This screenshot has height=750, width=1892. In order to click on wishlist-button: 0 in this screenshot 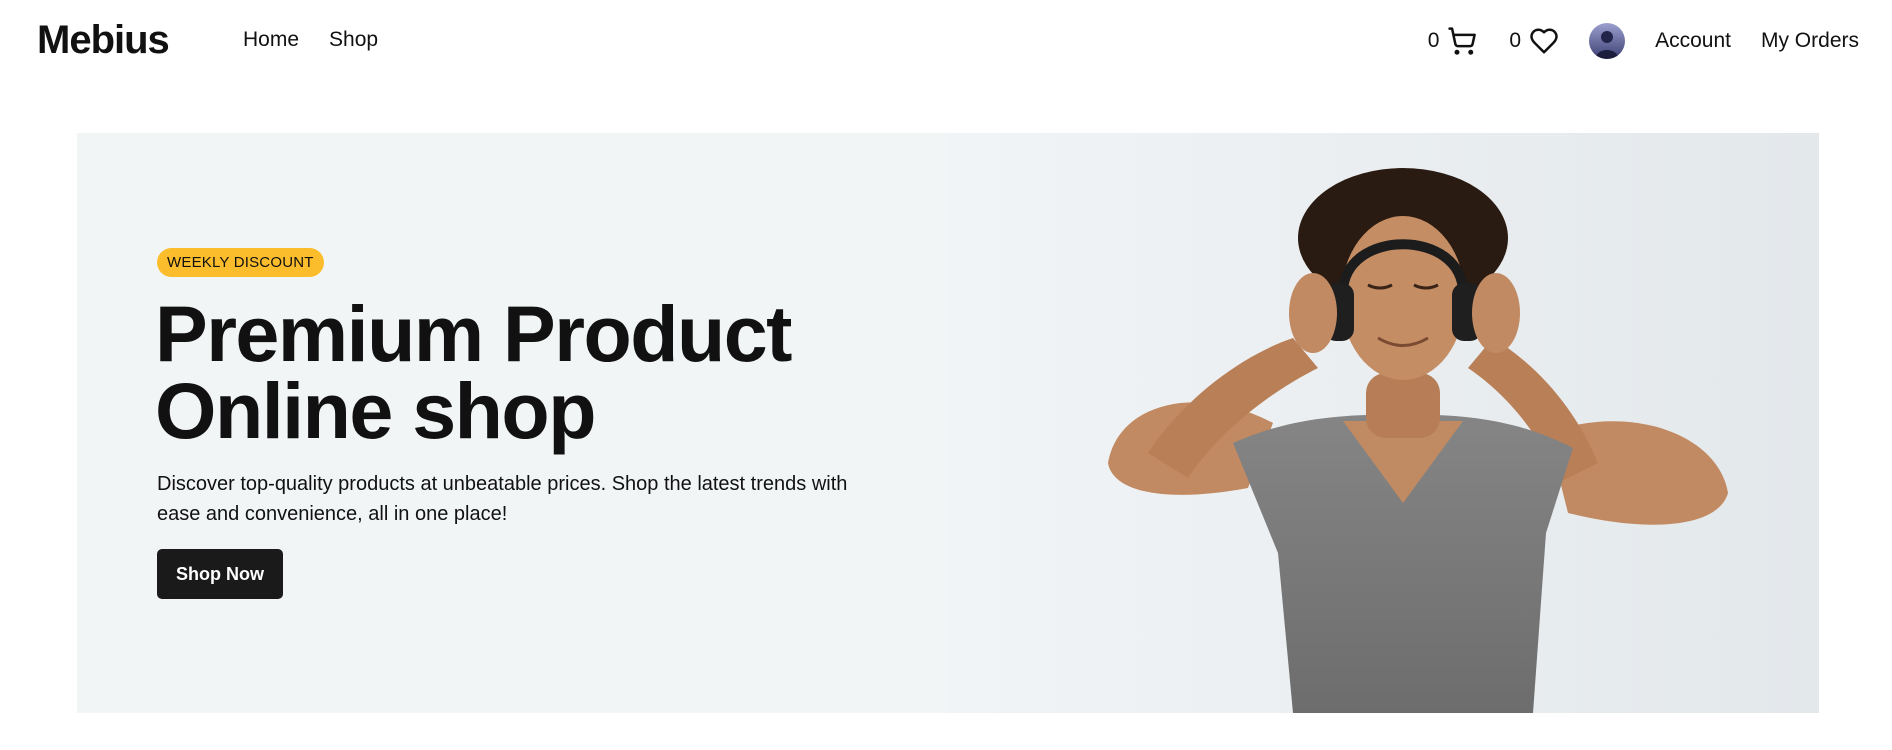, I will do `click(1534, 41)`.